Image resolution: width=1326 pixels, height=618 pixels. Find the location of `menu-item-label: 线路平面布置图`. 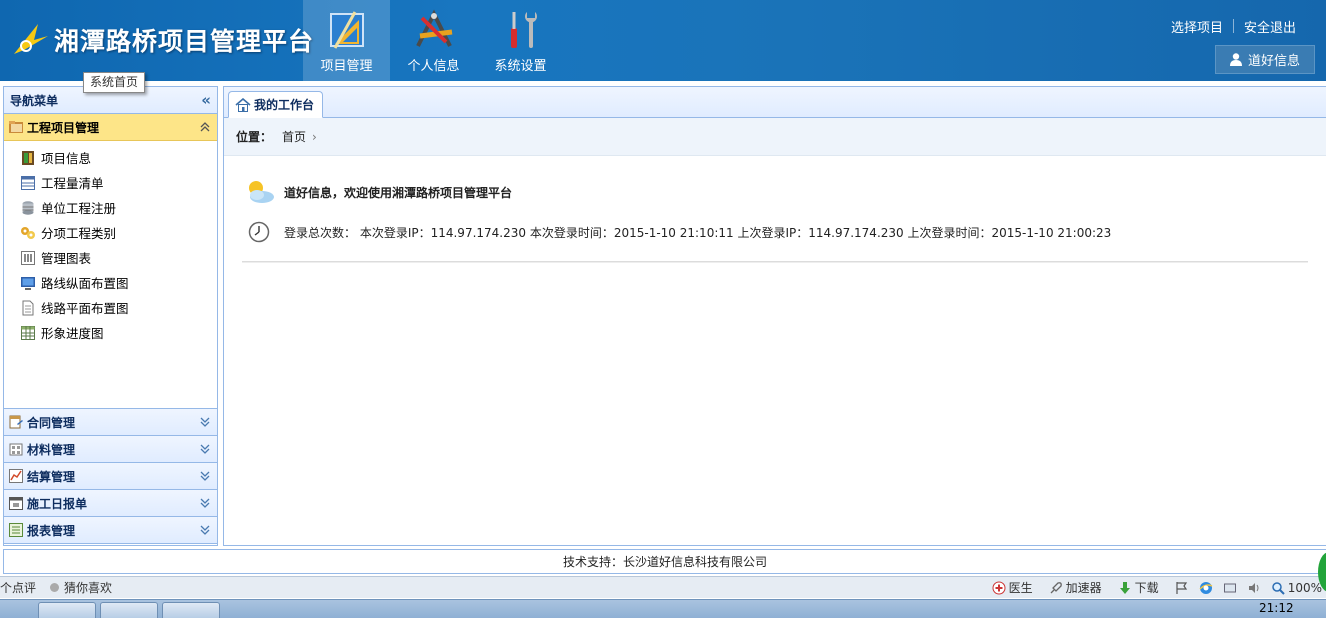

menu-item-label: 线路平面布置图 is located at coordinates (85, 308).